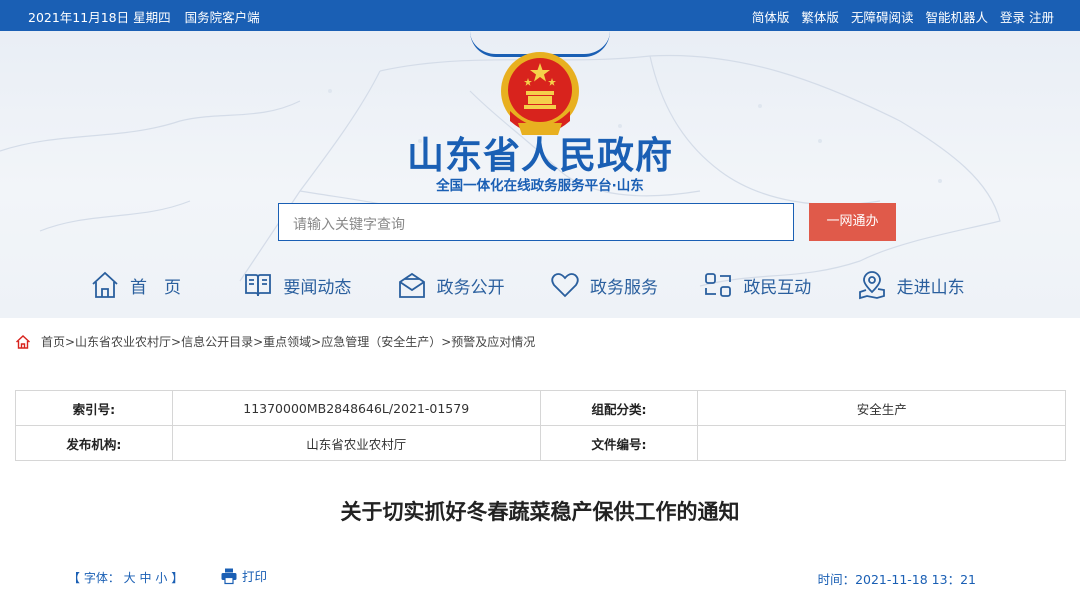 This screenshot has height=597, width=1080. I want to click on book-icon, so click(258, 285).